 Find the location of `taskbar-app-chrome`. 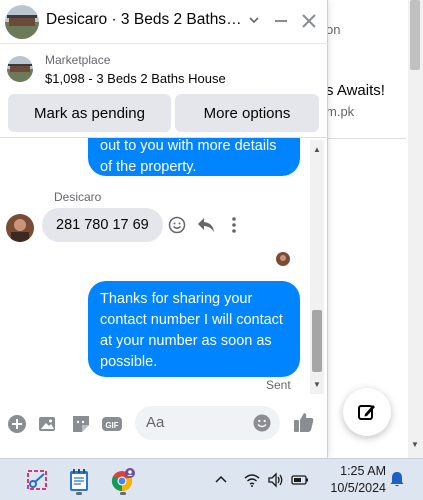

taskbar-app-chrome is located at coordinates (123, 480).